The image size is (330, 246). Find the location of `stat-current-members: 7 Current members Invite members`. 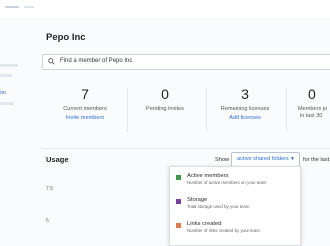

stat-current-members: 7 Current members Invite members is located at coordinates (85, 103).